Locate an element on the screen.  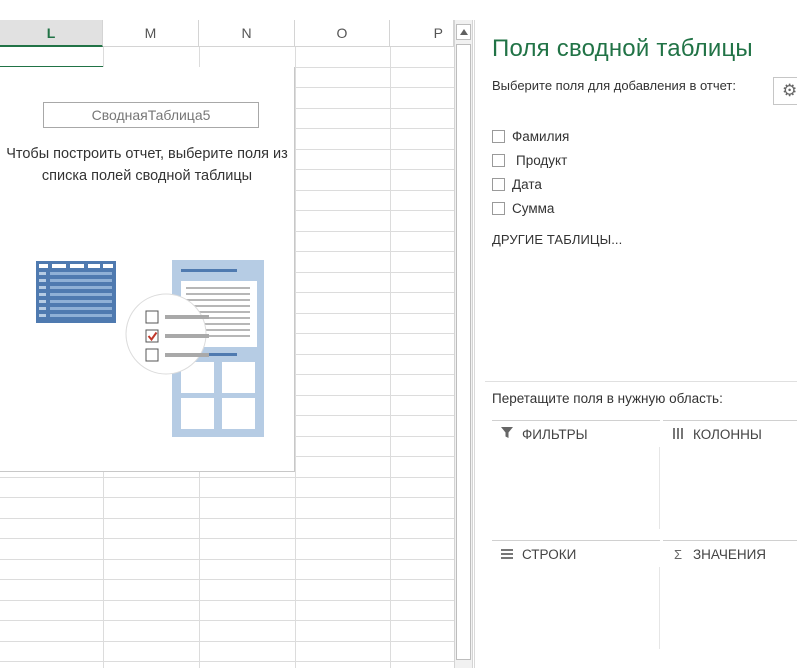
field-label: Сумма is located at coordinates (533, 208).